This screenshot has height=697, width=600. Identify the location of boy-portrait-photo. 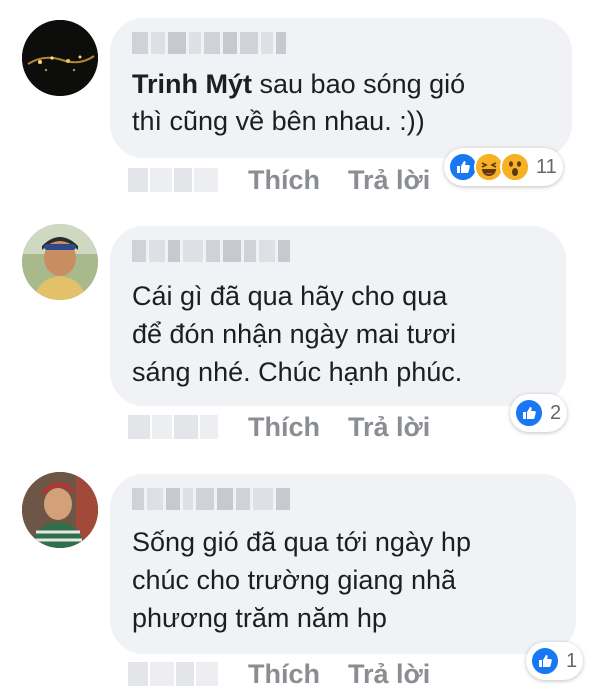
(60, 510).